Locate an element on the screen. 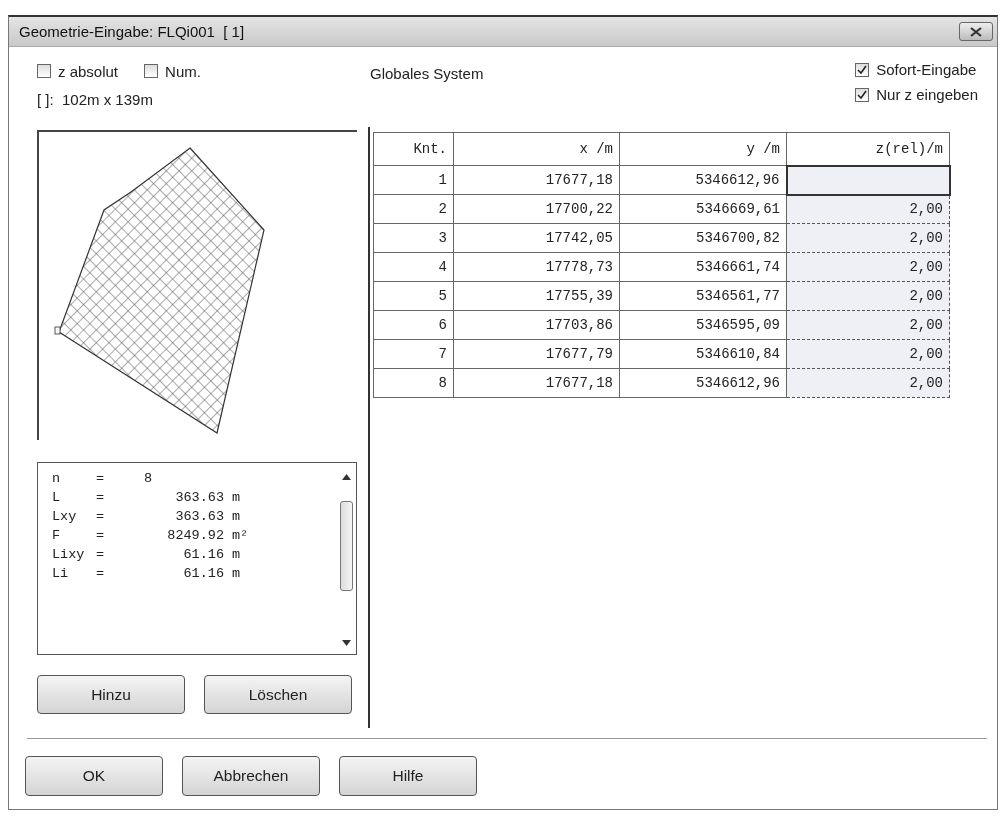 The height and width of the screenshot is (819, 1005). checkbox: Sofort-Eingabe is located at coordinates (916, 69).